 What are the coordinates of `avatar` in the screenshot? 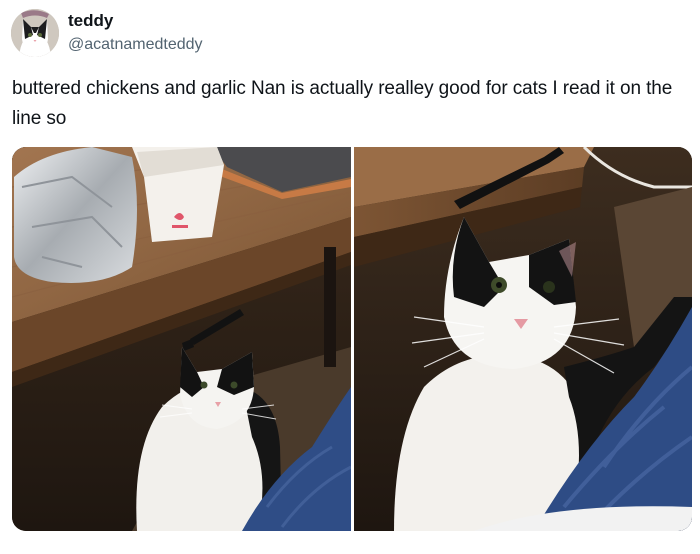 It's located at (35, 33).